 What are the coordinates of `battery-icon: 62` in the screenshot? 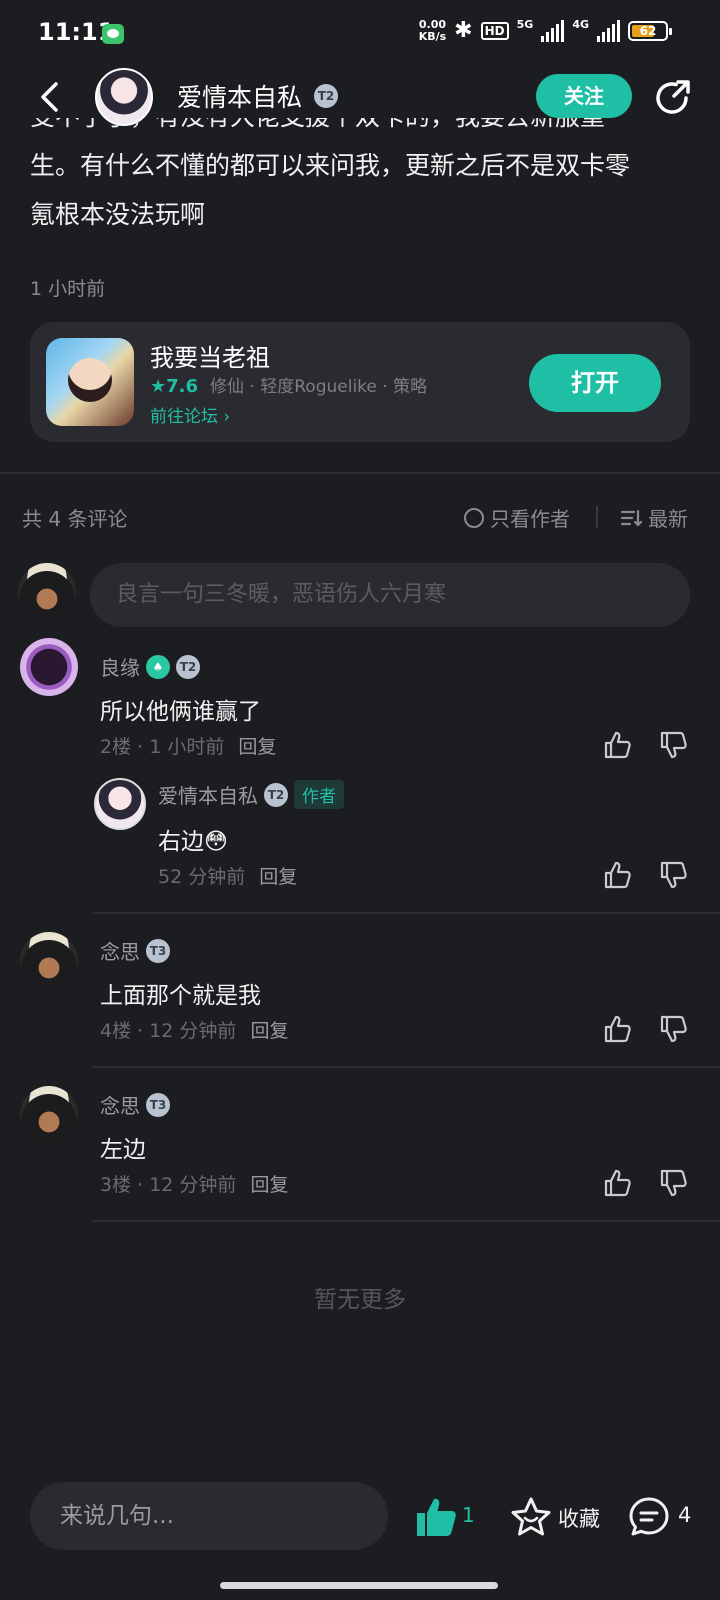 It's located at (650, 30).